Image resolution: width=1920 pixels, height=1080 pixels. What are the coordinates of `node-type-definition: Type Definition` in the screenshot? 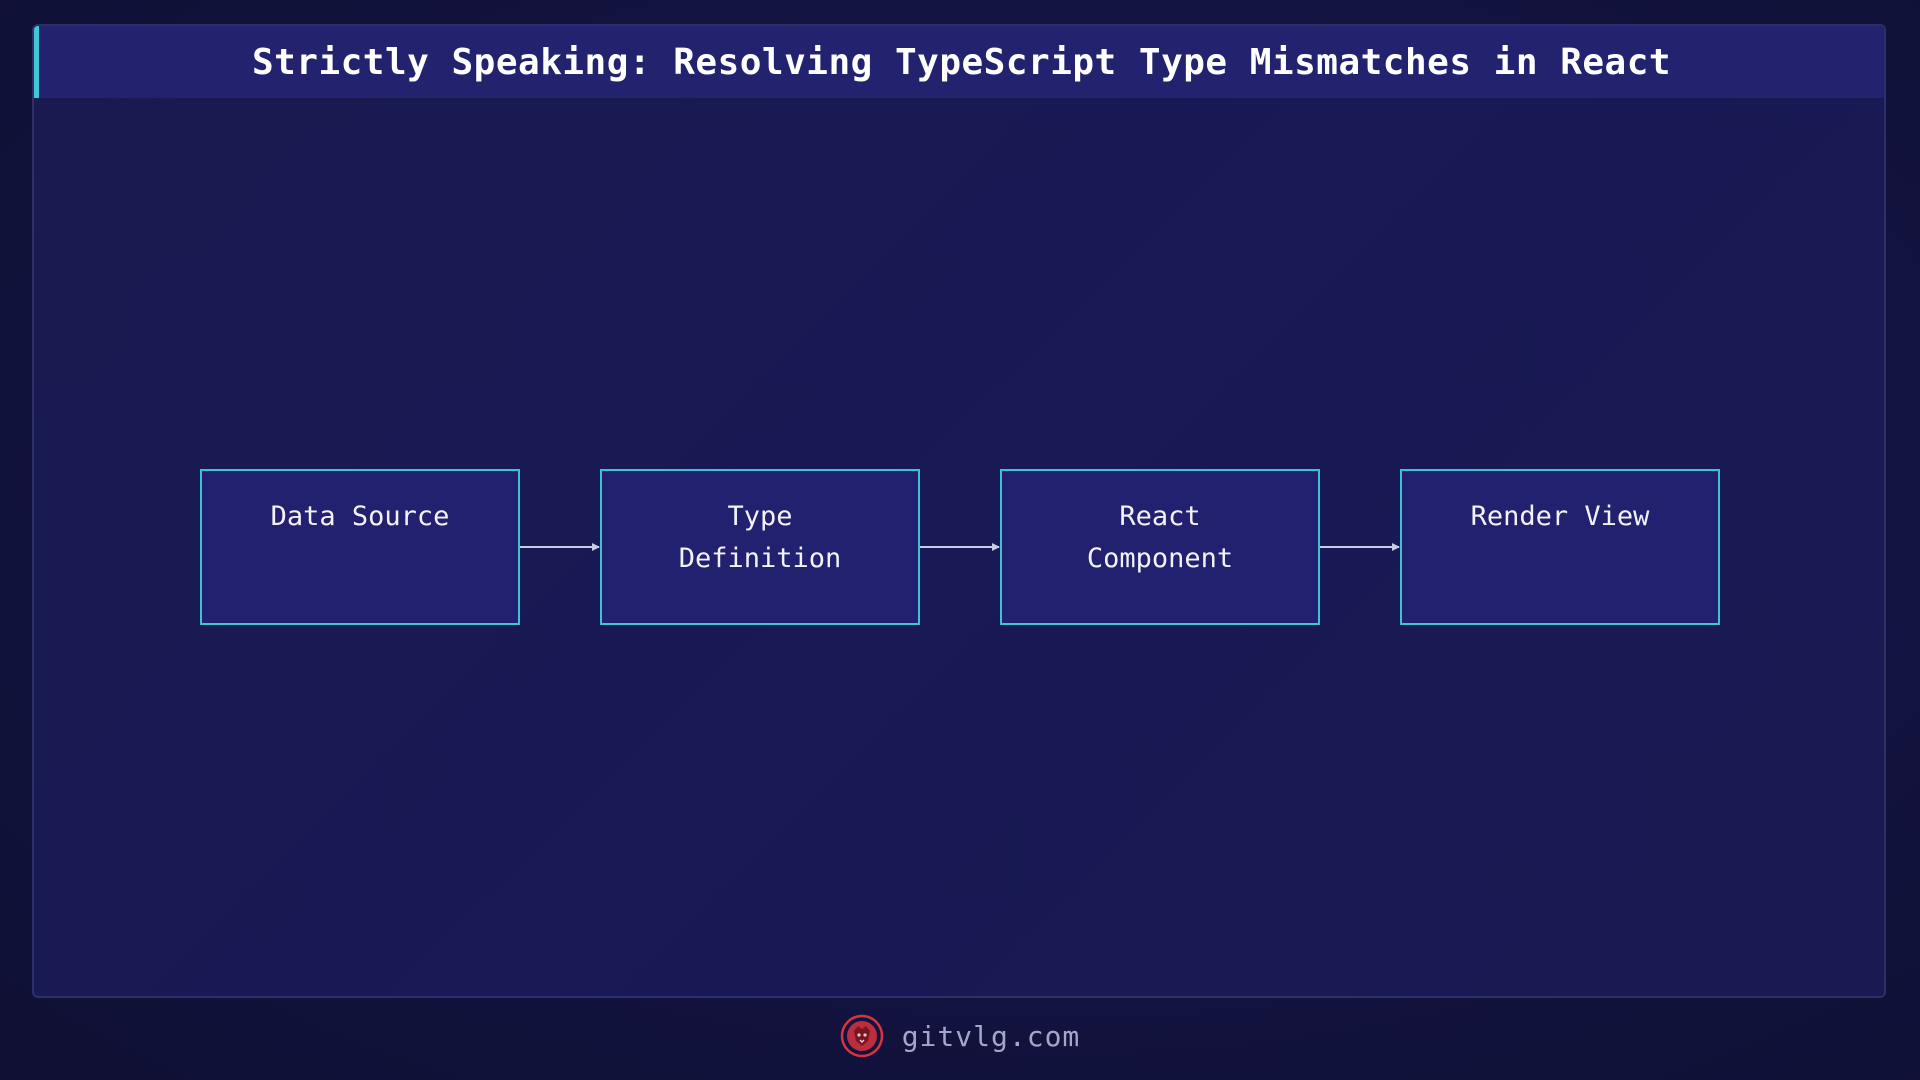 It's located at (760, 547).